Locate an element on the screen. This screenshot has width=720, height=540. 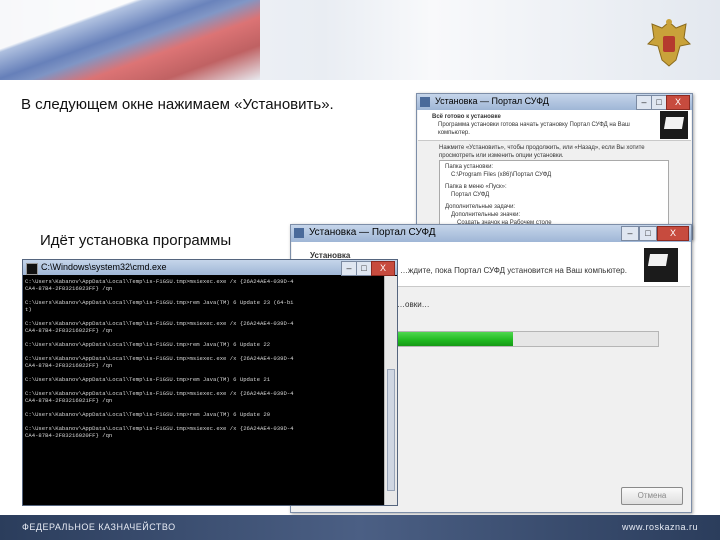
menu-value: Портал СУФД is located at coordinates (470, 195).